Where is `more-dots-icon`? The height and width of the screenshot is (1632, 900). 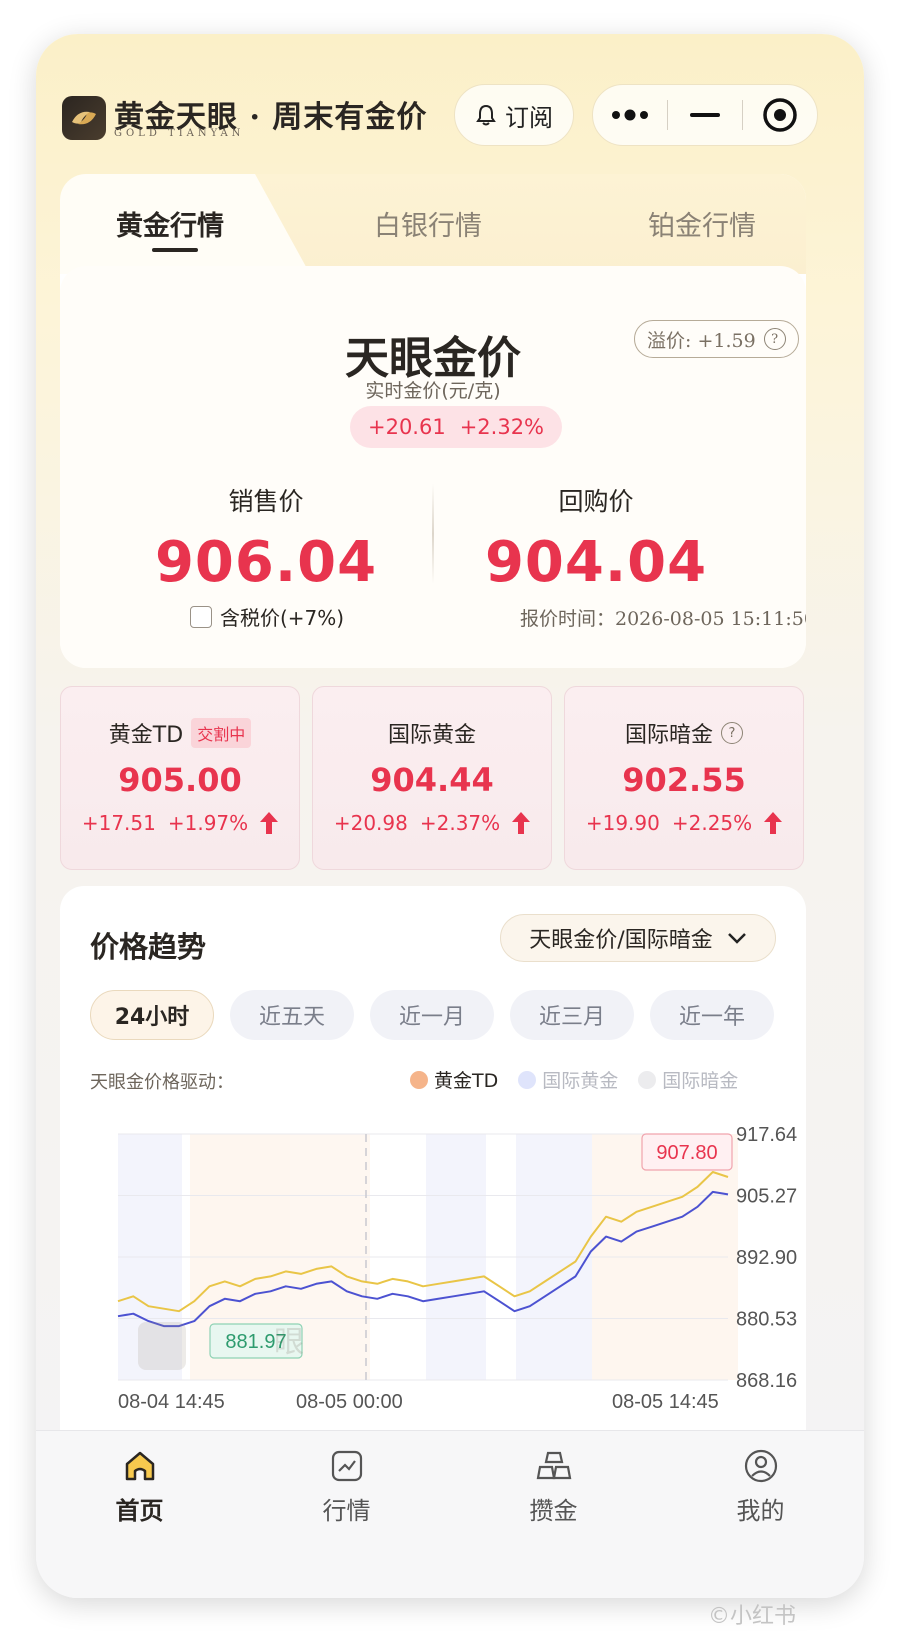 more-dots-icon is located at coordinates (630, 115).